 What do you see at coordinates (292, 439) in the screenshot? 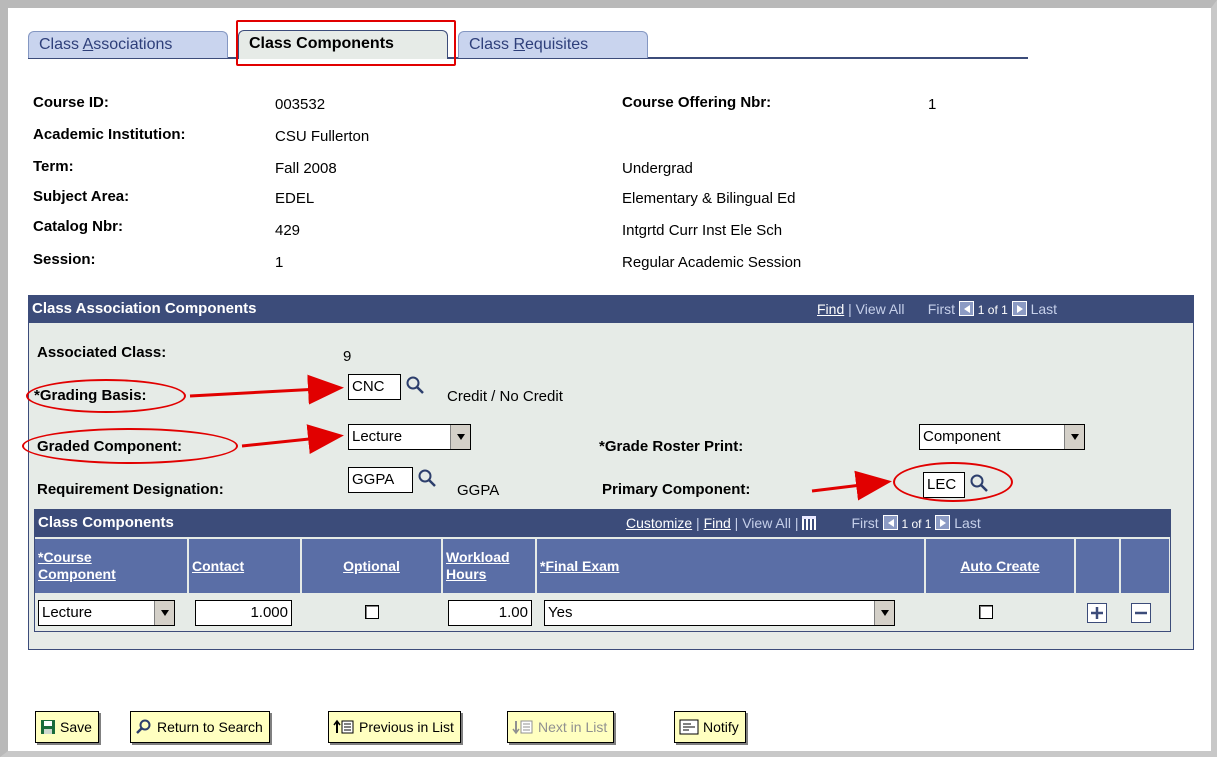
I see `graded-component-arrow` at bounding box center [292, 439].